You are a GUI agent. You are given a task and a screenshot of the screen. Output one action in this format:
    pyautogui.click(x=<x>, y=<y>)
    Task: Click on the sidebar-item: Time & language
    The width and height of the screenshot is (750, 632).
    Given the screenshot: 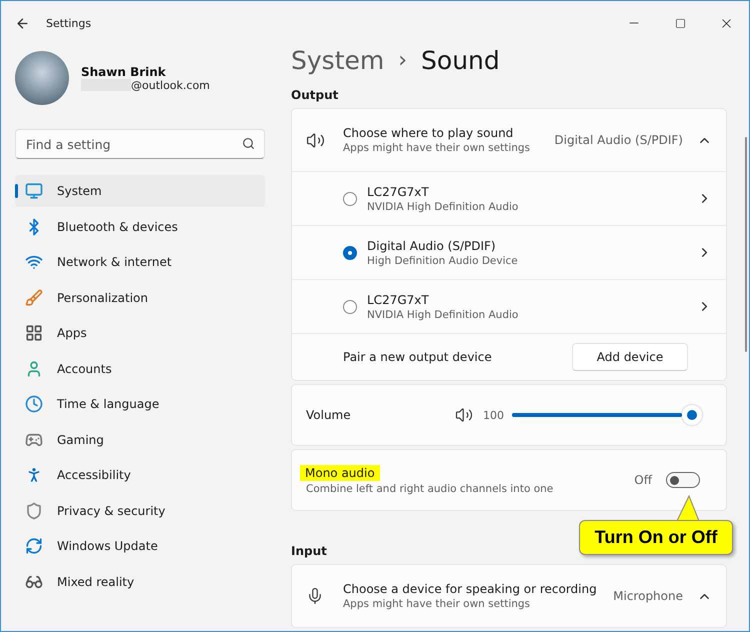 What is the action you would take?
    pyautogui.click(x=140, y=404)
    